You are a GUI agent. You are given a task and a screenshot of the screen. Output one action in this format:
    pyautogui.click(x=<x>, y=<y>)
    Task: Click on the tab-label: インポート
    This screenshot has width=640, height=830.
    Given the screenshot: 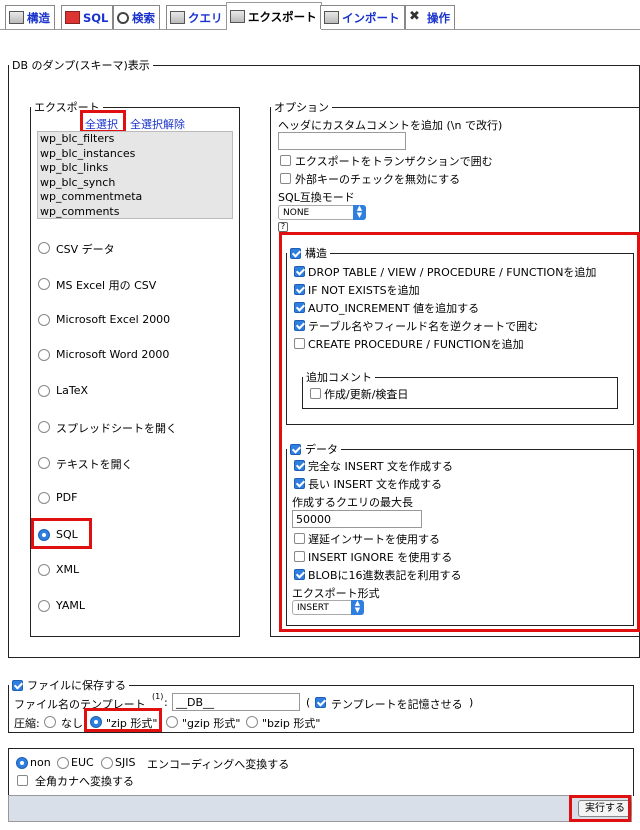 What is the action you would take?
    pyautogui.click(x=371, y=17)
    